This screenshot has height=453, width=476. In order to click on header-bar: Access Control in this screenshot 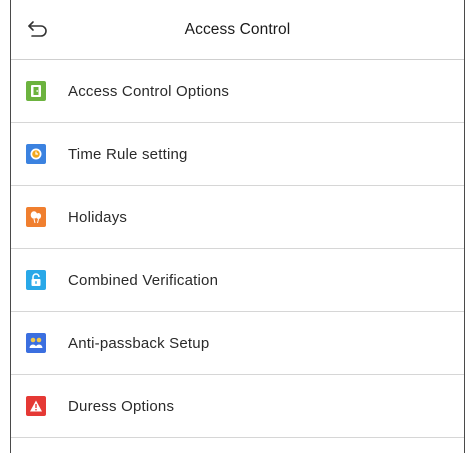, I will do `click(237, 30)`.